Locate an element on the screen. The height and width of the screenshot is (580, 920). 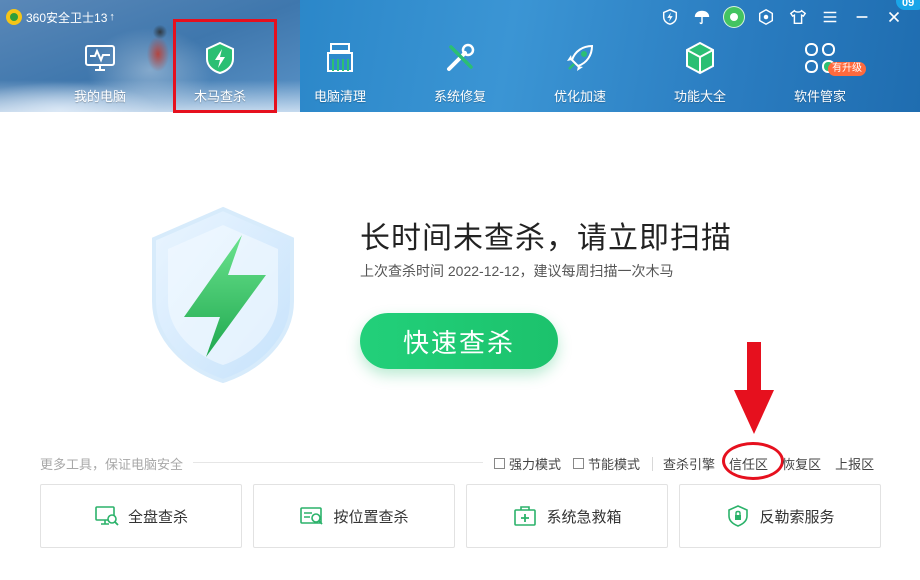
quick-scan-button: 快速查杀 is located at coordinates (459, 341).